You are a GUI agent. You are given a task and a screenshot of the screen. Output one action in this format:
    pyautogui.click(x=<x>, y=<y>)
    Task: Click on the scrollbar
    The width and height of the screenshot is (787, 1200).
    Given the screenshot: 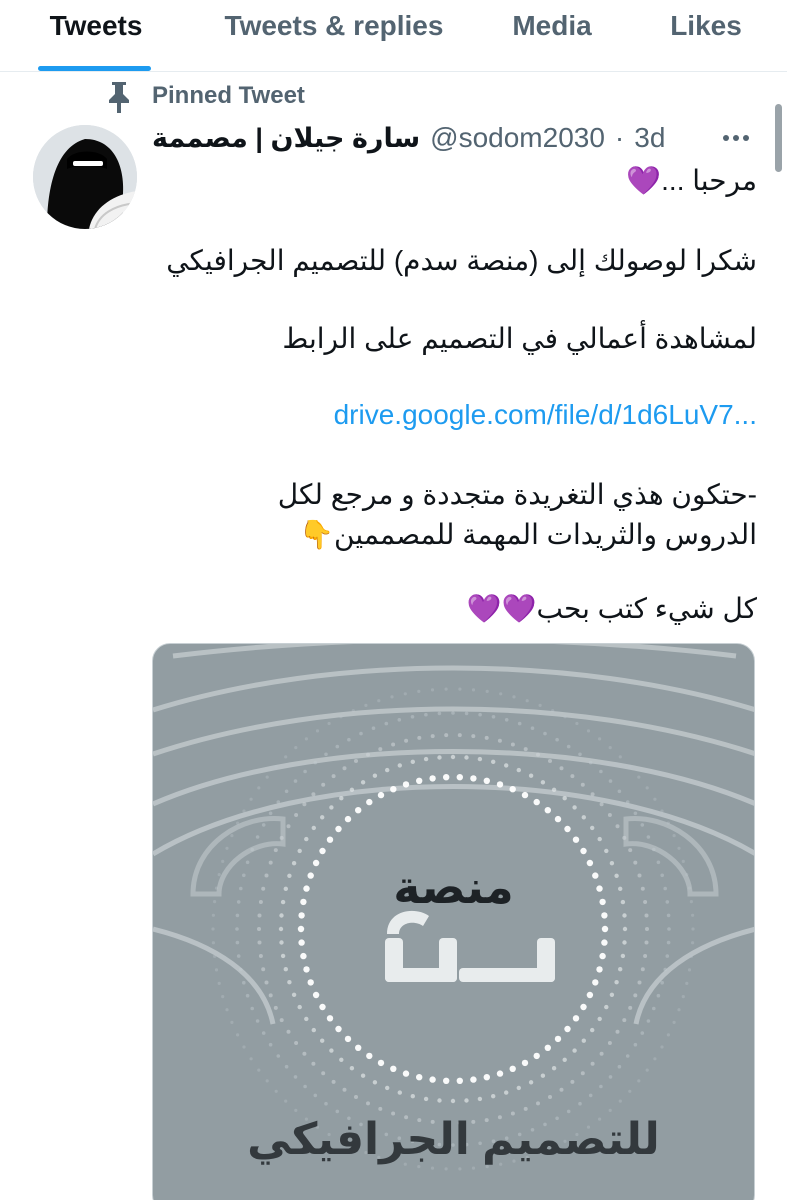 What is the action you would take?
    pyautogui.click(x=778, y=138)
    